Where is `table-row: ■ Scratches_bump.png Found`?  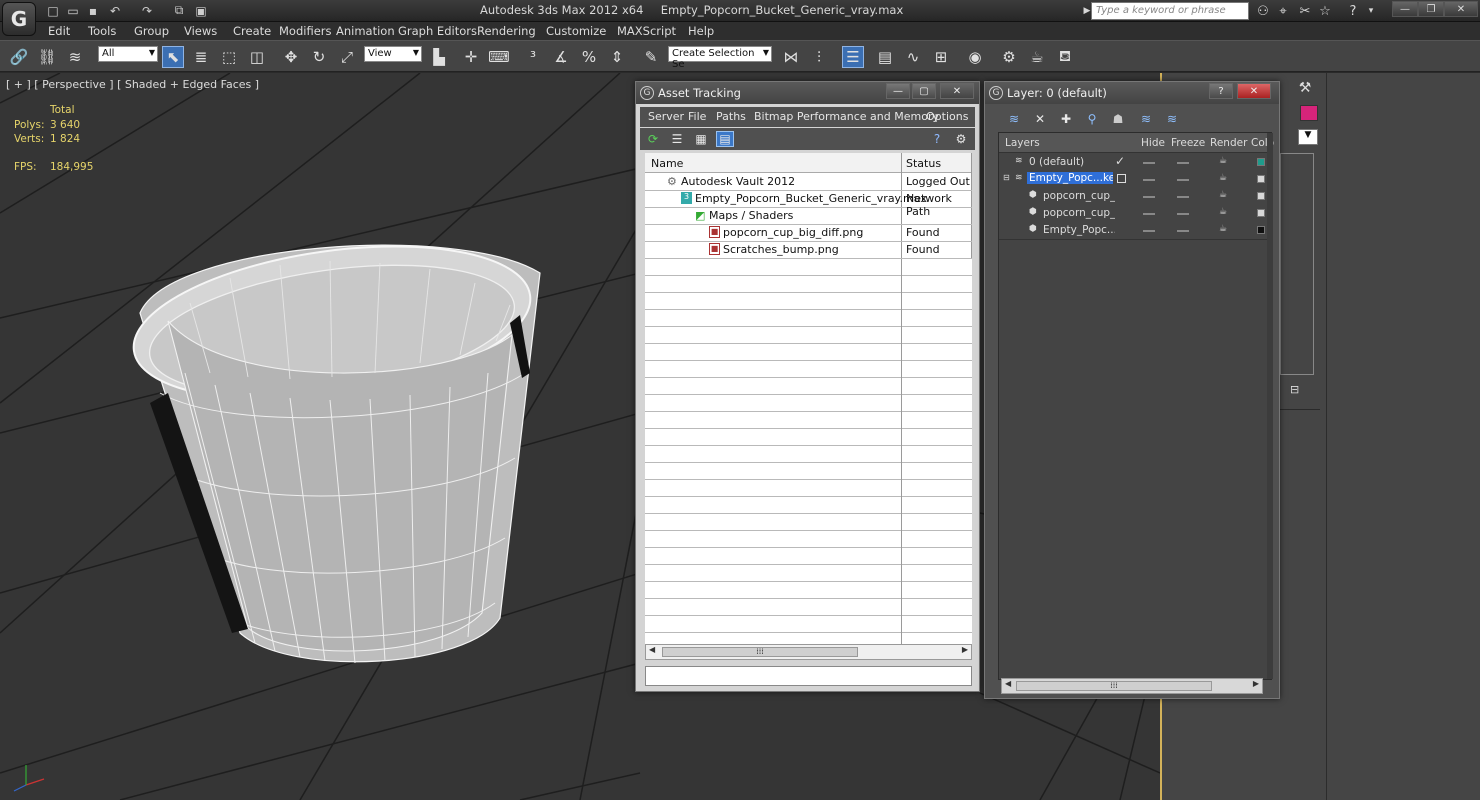
table-row: ■ Scratches_bump.png Found is located at coordinates (808, 250).